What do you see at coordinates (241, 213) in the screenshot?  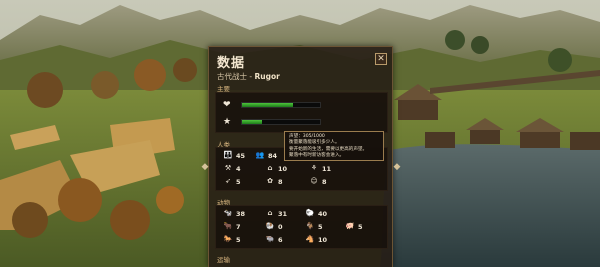 I see `animals-herd-value: 38` at bounding box center [241, 213].